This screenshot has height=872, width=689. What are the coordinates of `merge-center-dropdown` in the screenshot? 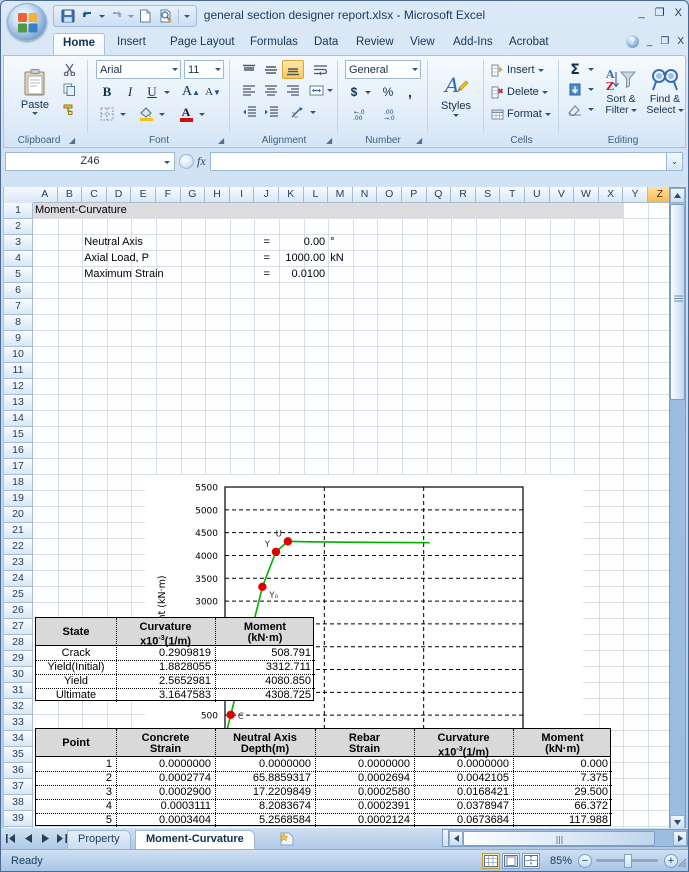 It's located at (329, 90).